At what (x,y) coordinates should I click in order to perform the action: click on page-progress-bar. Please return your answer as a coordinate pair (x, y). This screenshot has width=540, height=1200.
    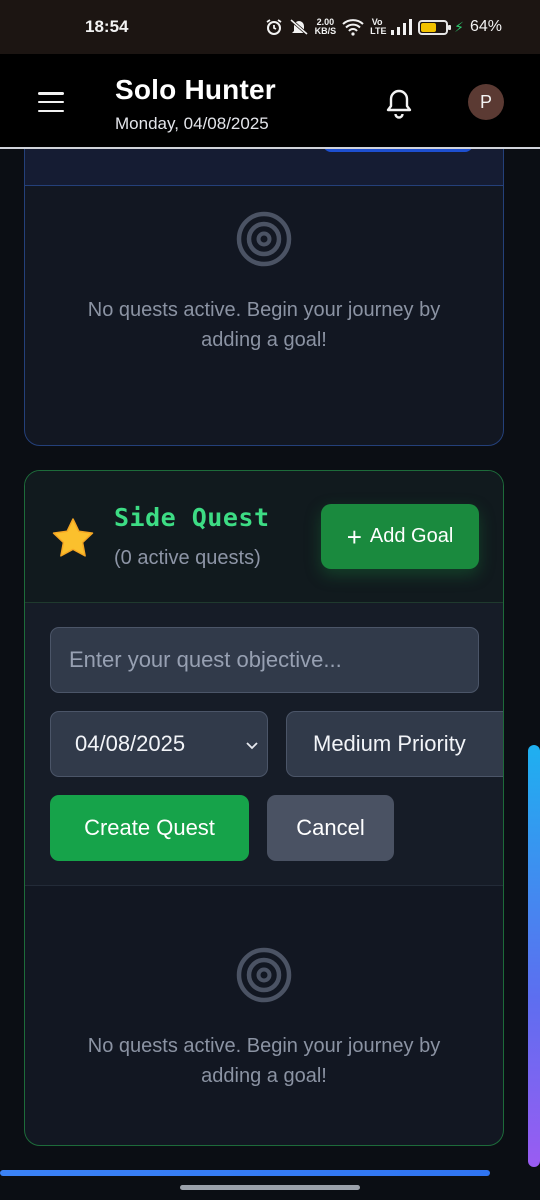
    Looking at the image, I should click on (245, 1173).